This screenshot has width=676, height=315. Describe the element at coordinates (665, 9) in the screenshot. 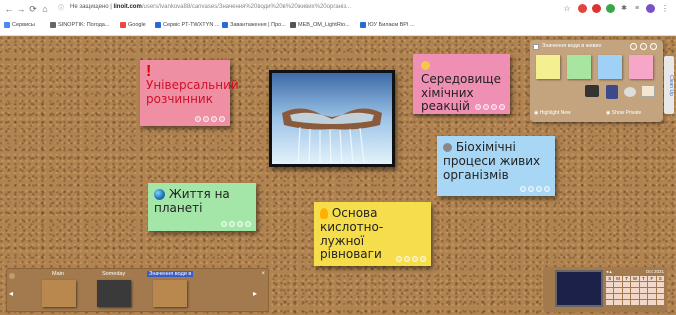

I see `menu-icon: ⋮` at that location.